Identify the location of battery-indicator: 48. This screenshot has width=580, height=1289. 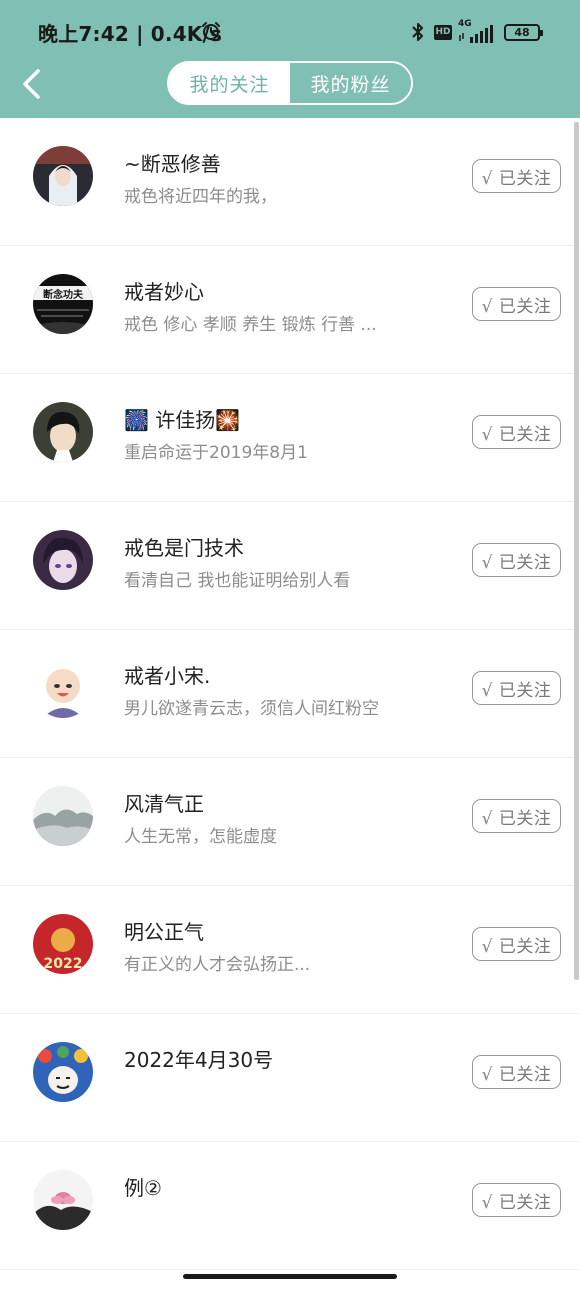
(523, 32).